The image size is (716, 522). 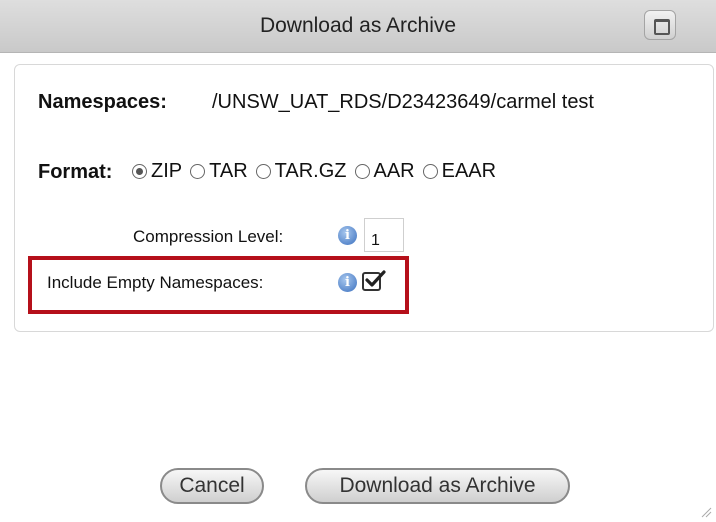 What do you see at coordinates (310, 171) in the screenshot?
I see `format-option-label: TAR.GZ` at bounding box center [310, 171].